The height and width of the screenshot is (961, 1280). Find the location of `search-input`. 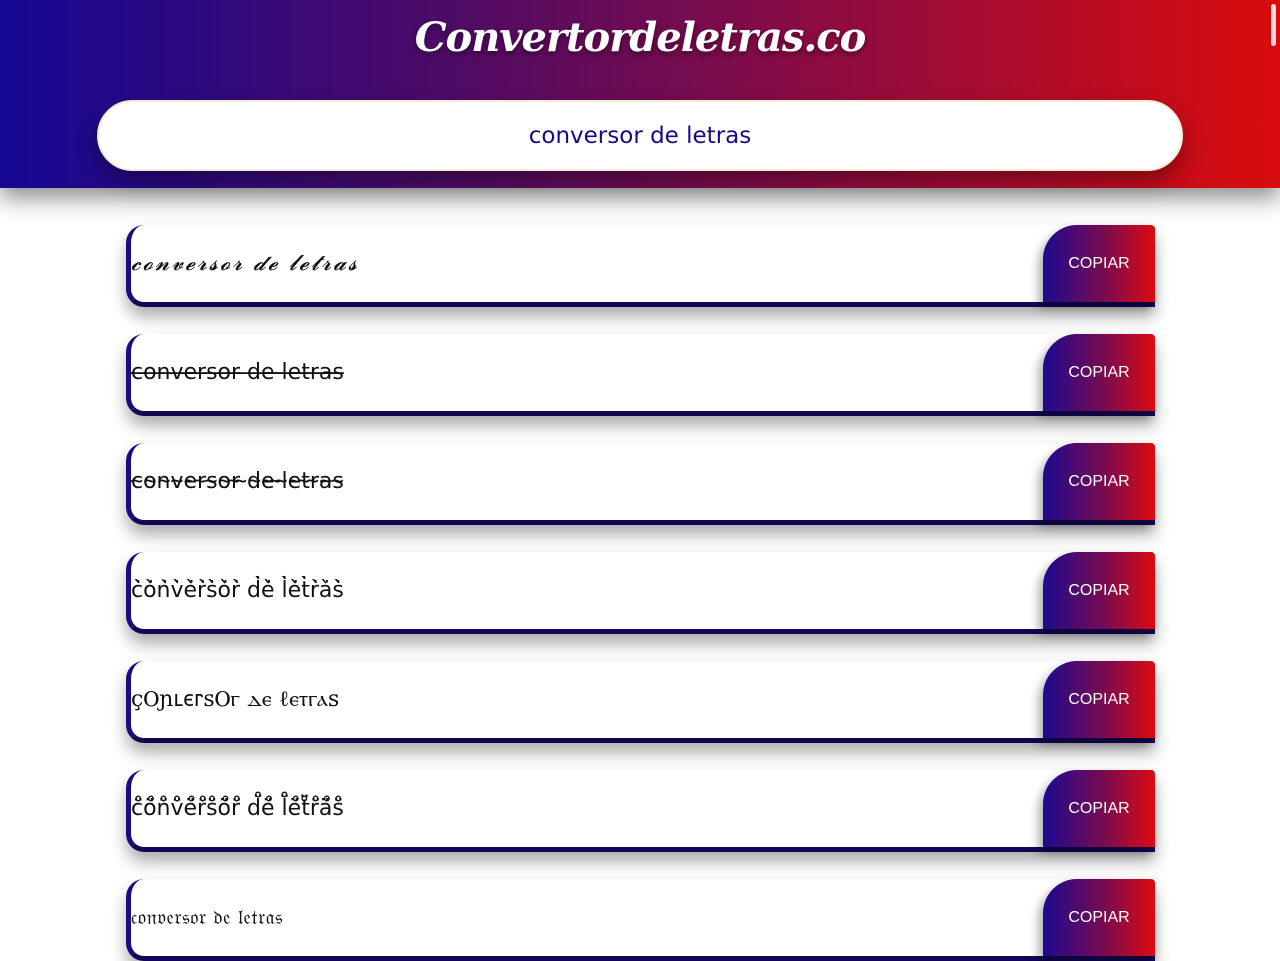

search-input is located at coordinates (640, 135).